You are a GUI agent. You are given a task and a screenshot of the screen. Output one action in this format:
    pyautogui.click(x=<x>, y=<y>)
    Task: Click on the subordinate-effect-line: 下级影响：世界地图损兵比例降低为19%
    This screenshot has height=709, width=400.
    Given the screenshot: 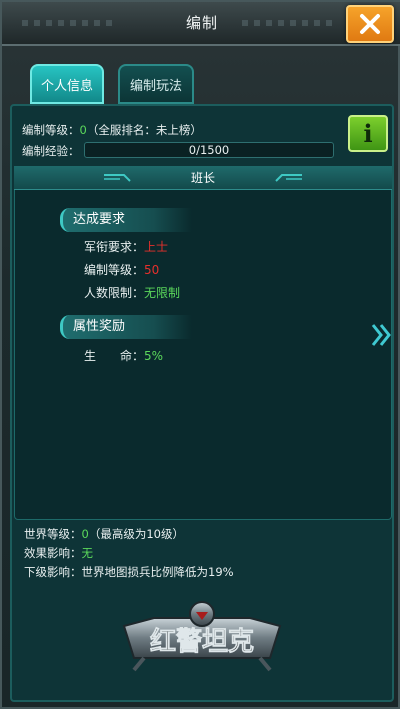 What is the action you would take?
    pyautogui.click(x=129, y=572)
    